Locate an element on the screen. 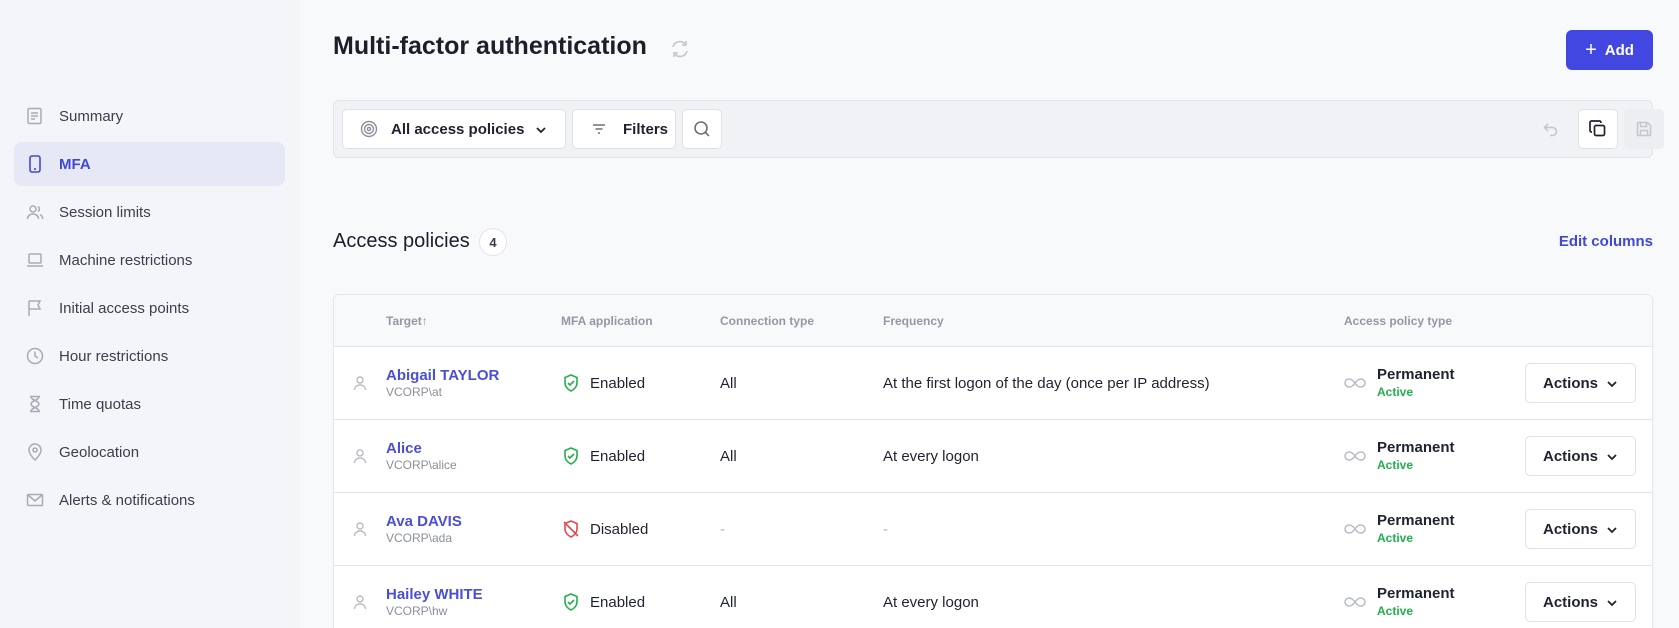  flag-icon is located at coordinates (35, 308).